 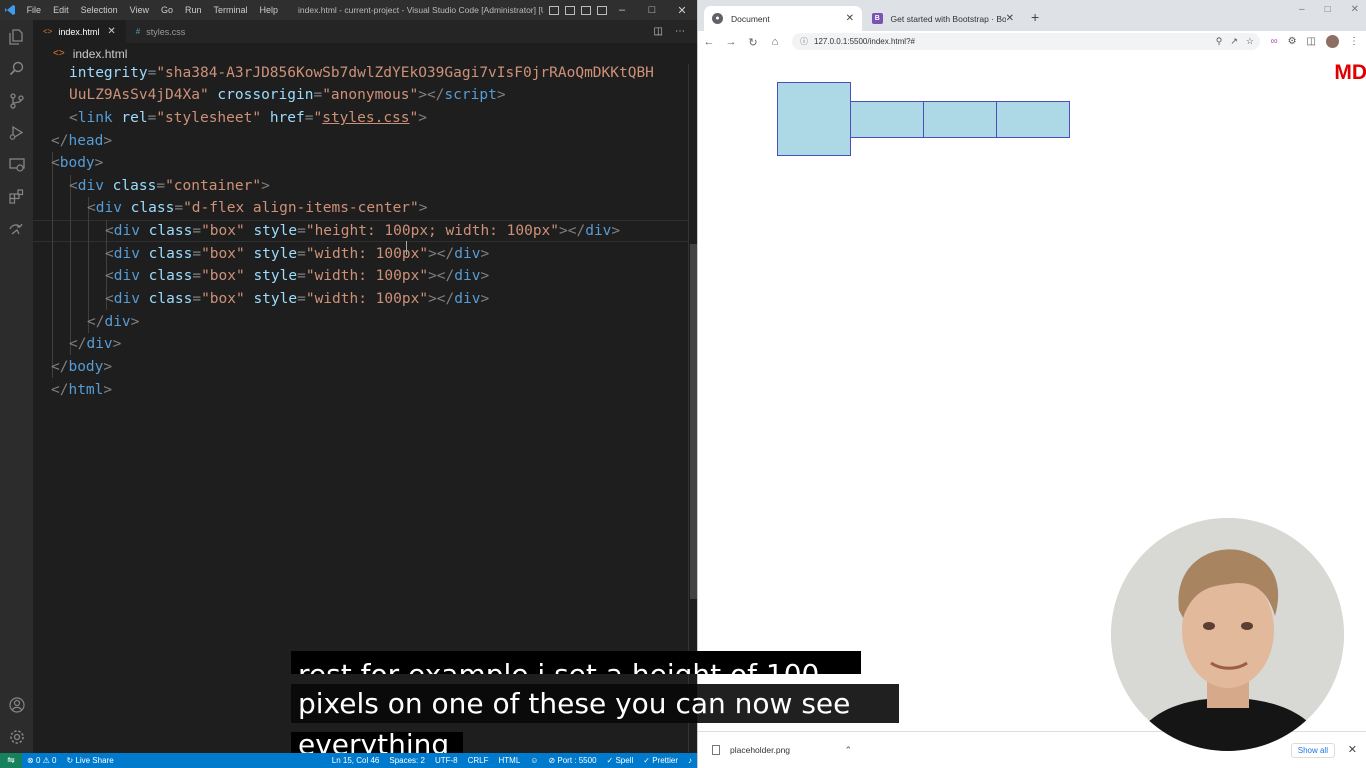 I want to click on bookmark-star-icon: ☆, so click(x=1250, y=41).